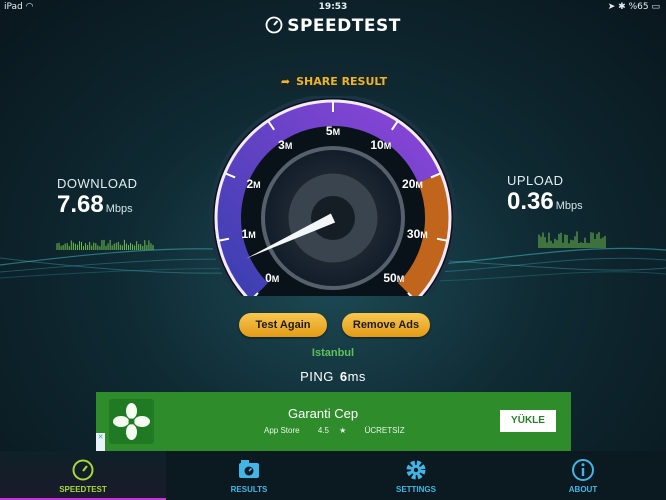  What do you see at coordinates (333, 26) in the screenshot?
I see `app-title: SPEEDTEST` at bounding box center [333, 26].